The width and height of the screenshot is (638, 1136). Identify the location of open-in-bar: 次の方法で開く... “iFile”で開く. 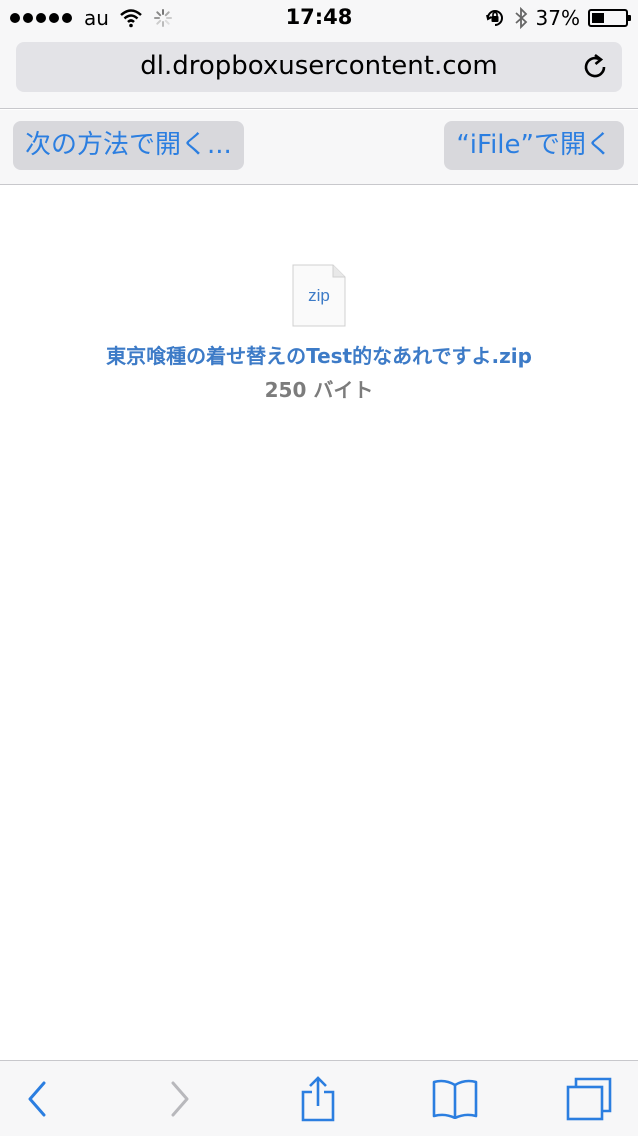
(319, 147).